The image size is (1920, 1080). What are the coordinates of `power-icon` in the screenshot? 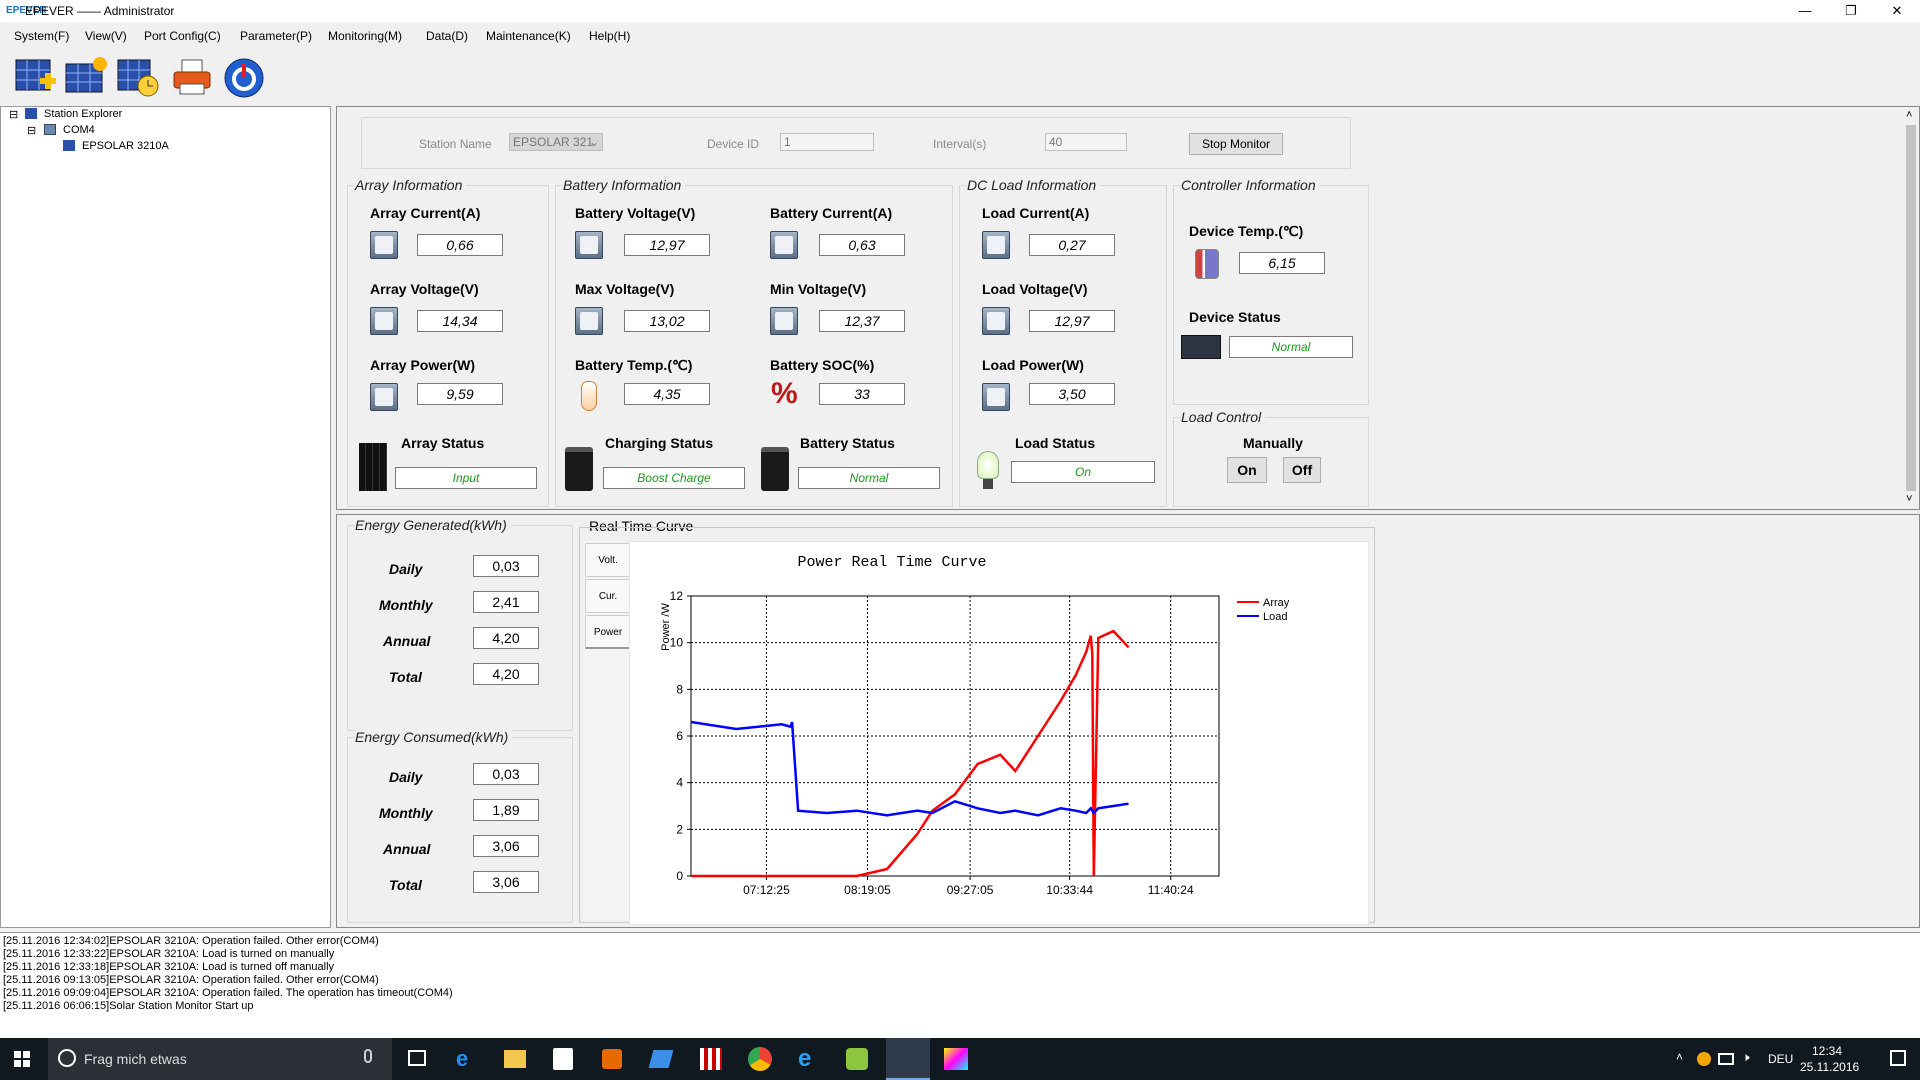 It's located at (244, 77).